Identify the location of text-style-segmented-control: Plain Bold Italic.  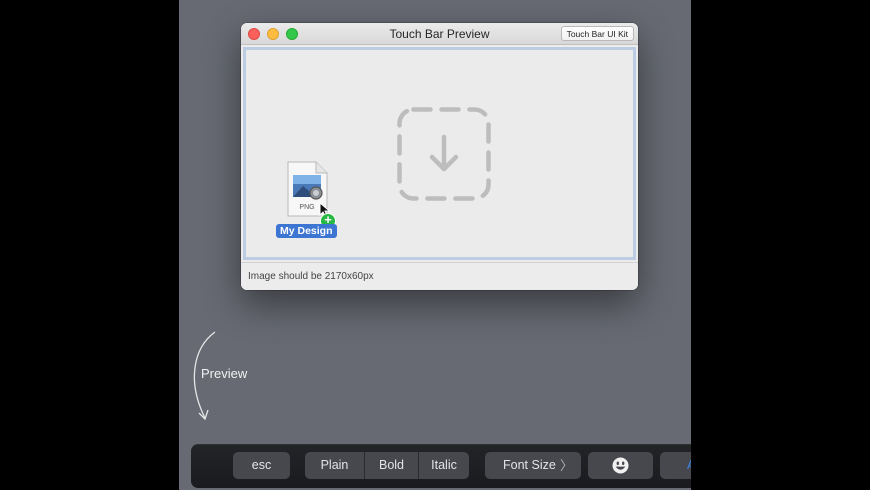
(387, 465).